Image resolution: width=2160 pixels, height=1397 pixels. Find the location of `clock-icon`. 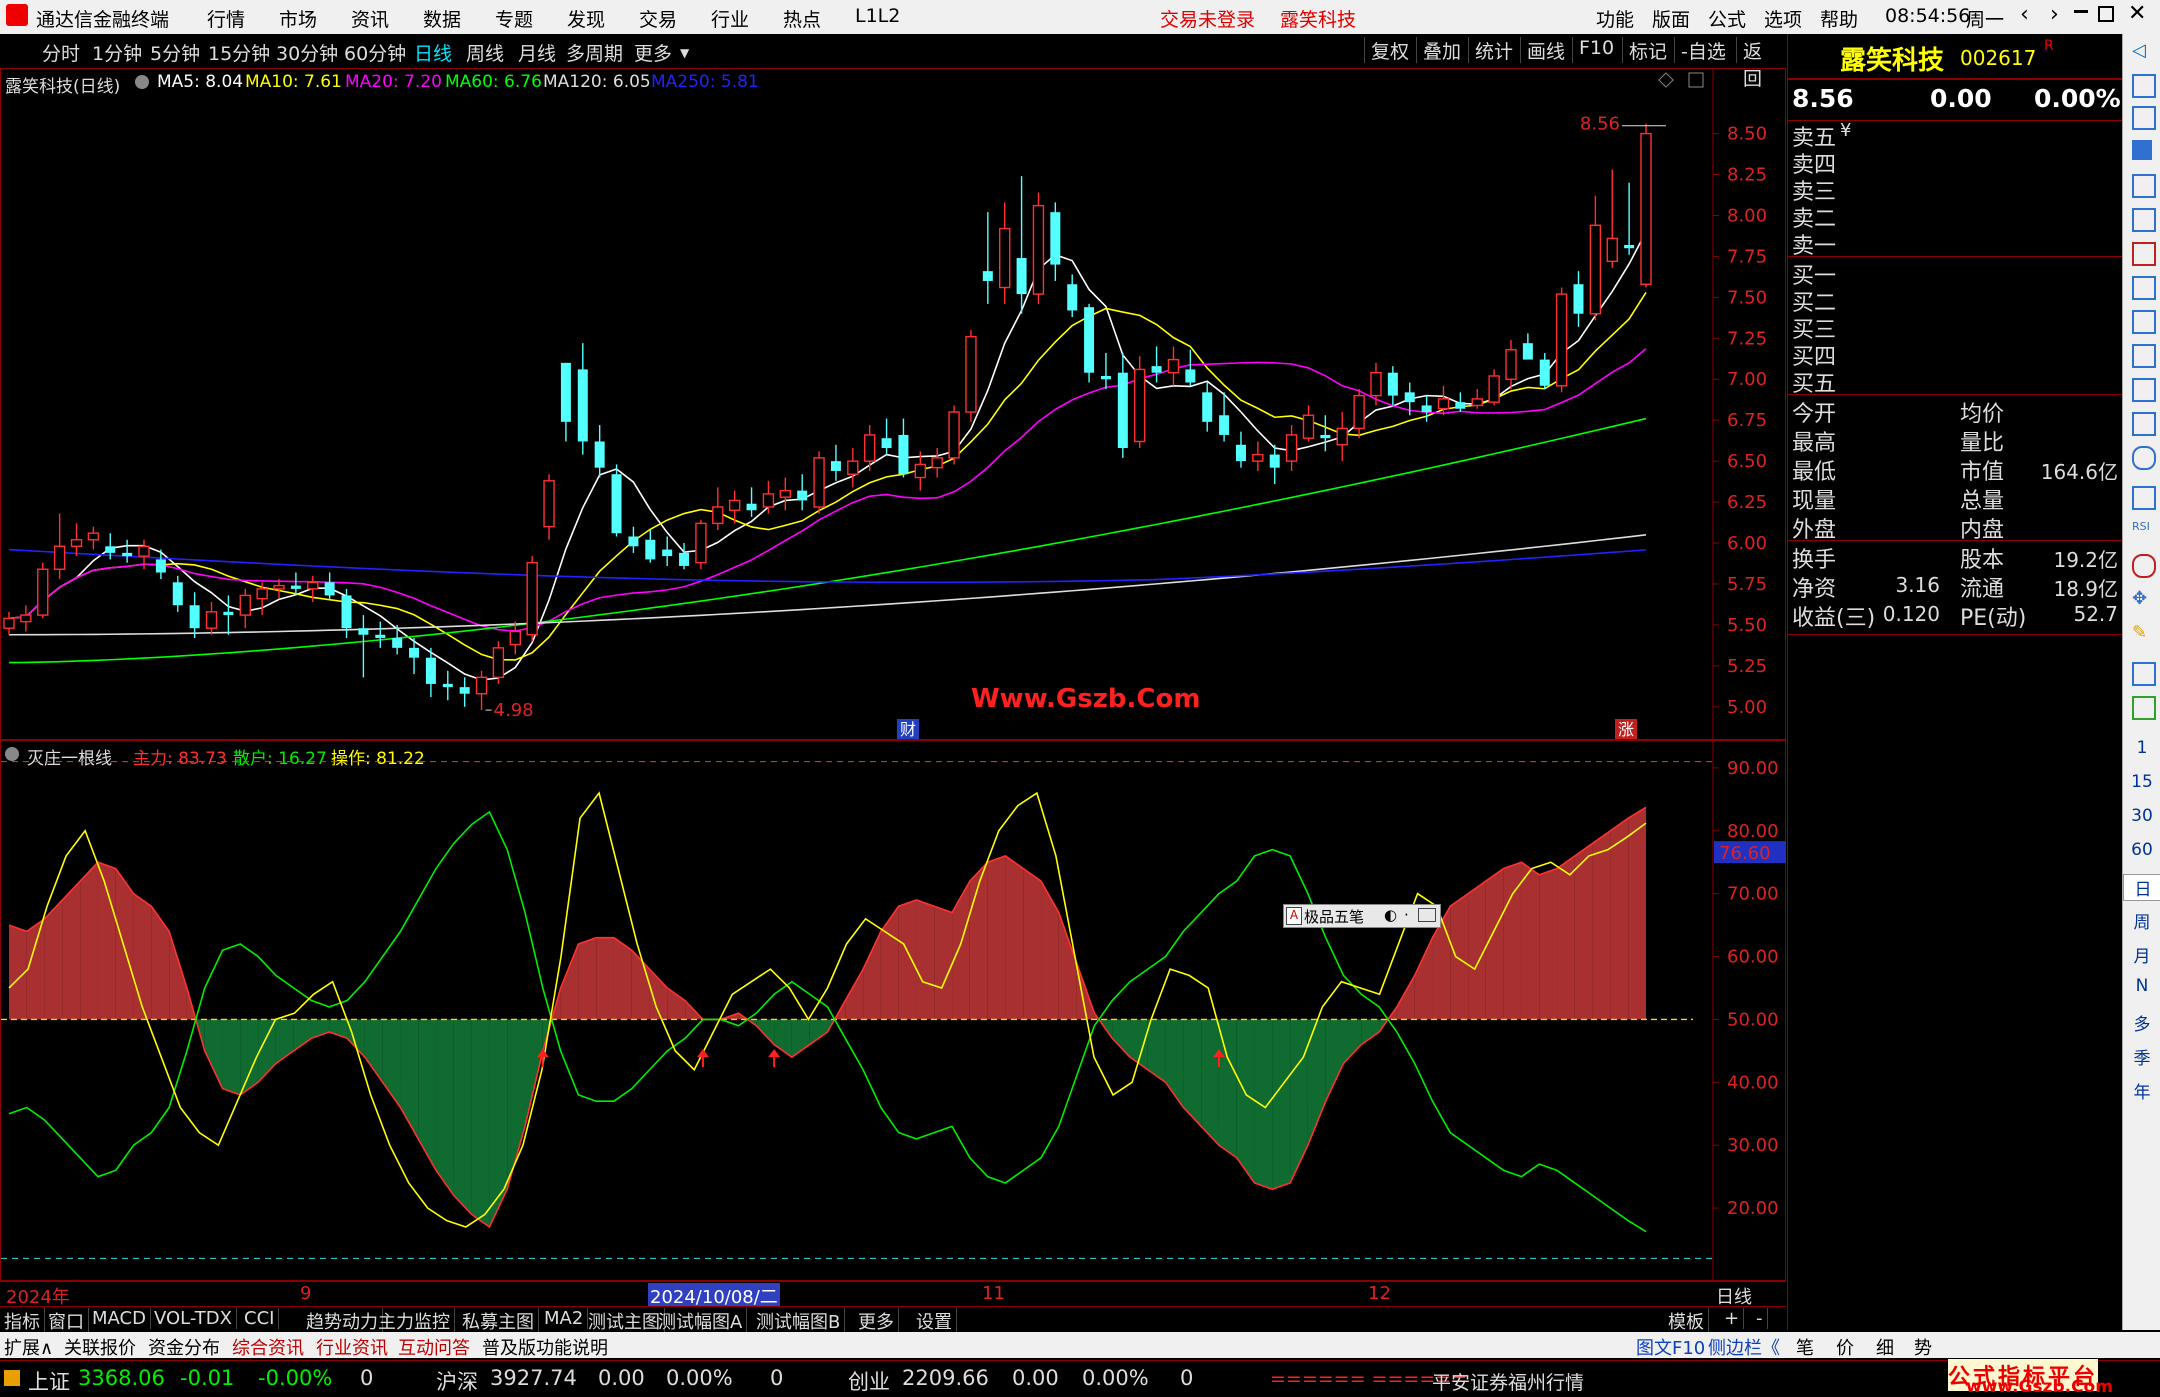

clock-icon is located at coordinates (2144, 458).